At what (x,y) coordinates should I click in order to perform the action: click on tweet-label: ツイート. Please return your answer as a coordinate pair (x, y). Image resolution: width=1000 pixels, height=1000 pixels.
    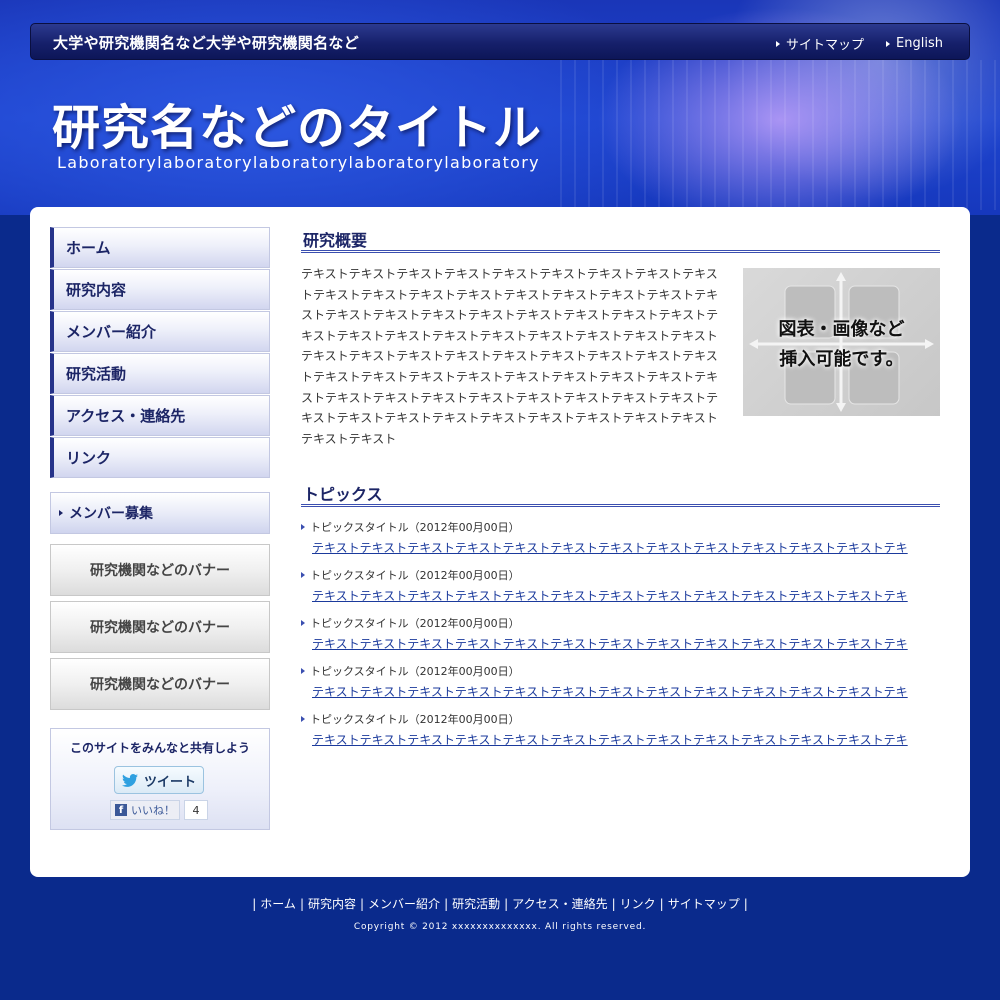
    Looking at the image, I should click on (169, 782).